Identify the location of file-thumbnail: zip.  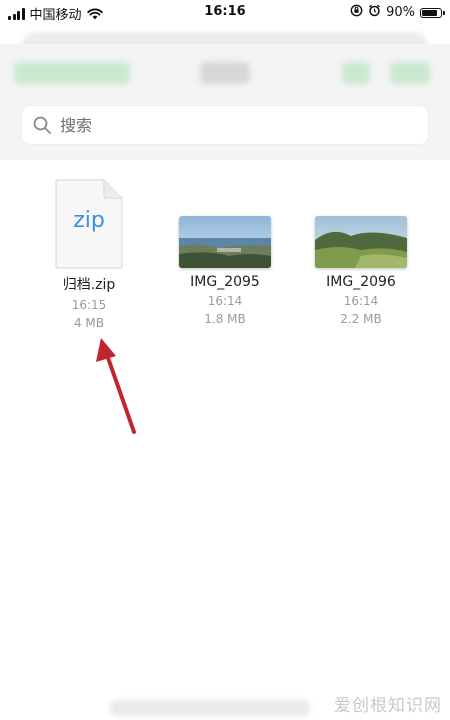
(89, 216).